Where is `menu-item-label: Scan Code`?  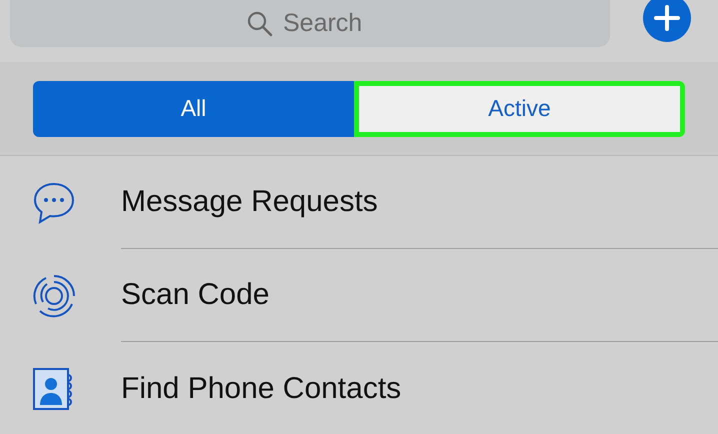
menu-item-label: Scan Code is located at coordinates (195, 295).